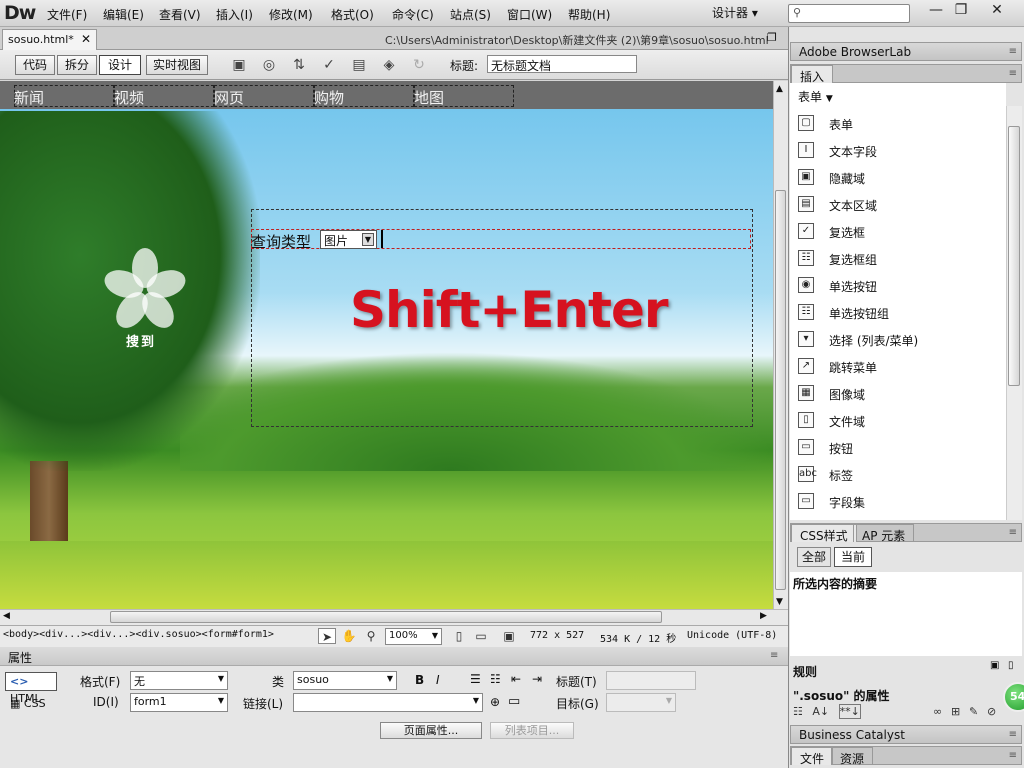  I want to click on properties-header: 属性, so click(394, 656).